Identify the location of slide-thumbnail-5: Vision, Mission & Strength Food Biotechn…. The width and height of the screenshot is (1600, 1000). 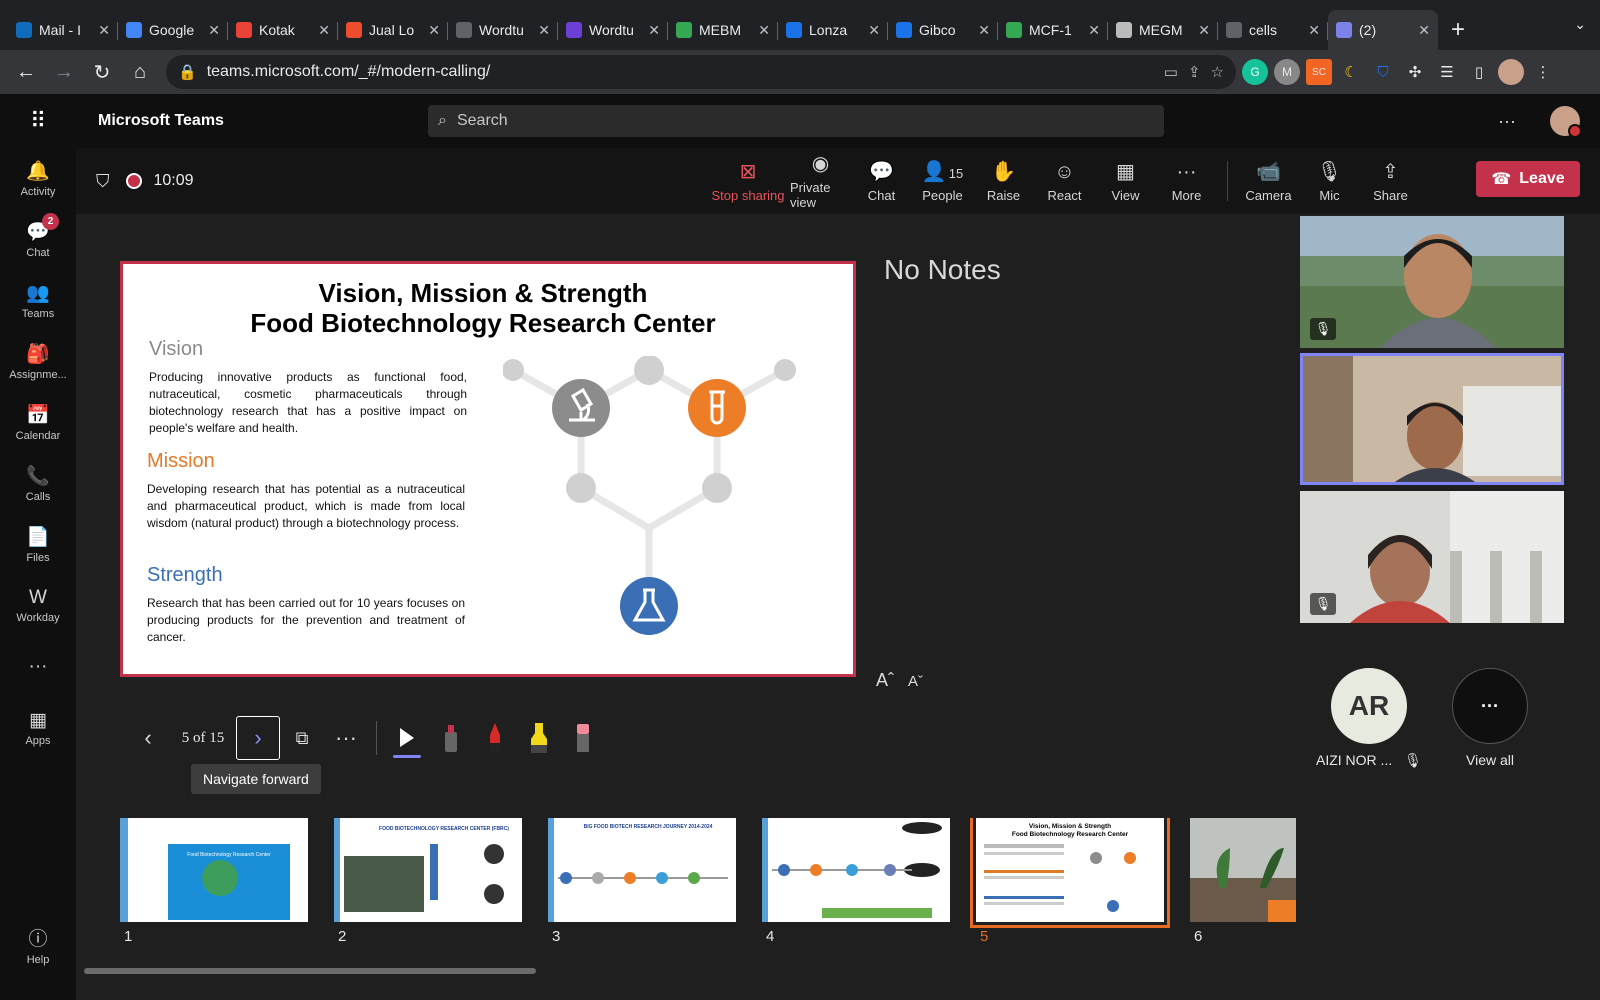
(1070, 873).